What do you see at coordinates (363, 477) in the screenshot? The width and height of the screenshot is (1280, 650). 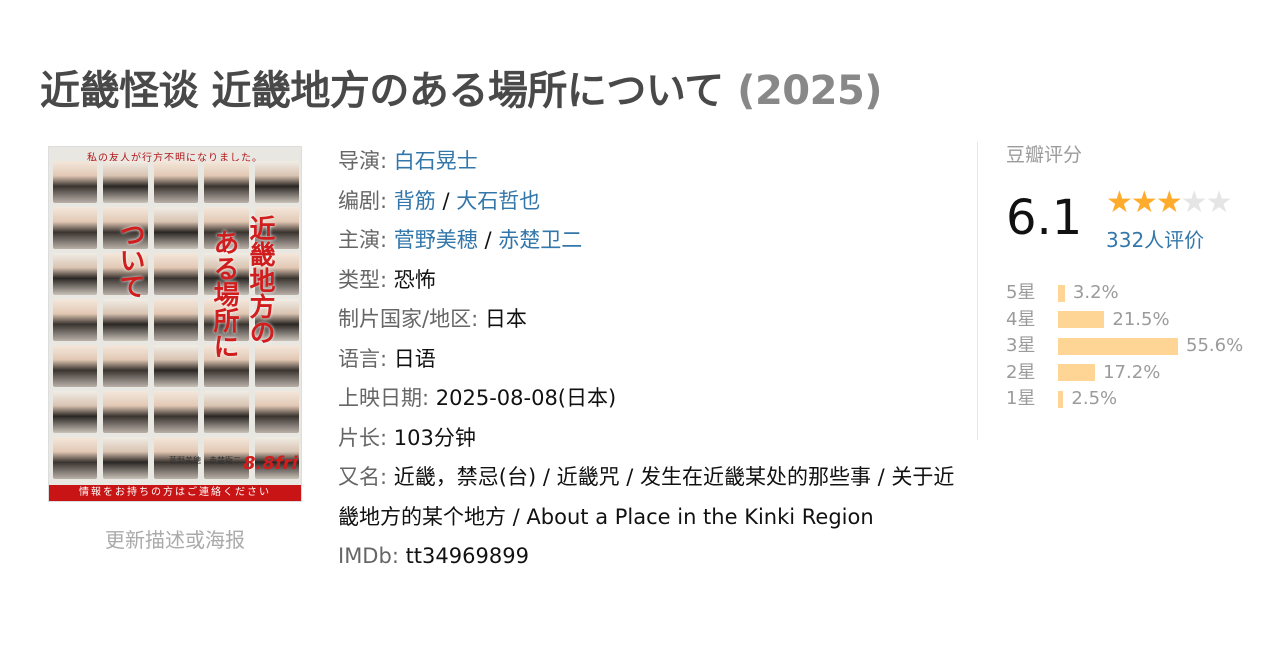 I see `aka-label: 又名:` at bounding box center [363, 477].